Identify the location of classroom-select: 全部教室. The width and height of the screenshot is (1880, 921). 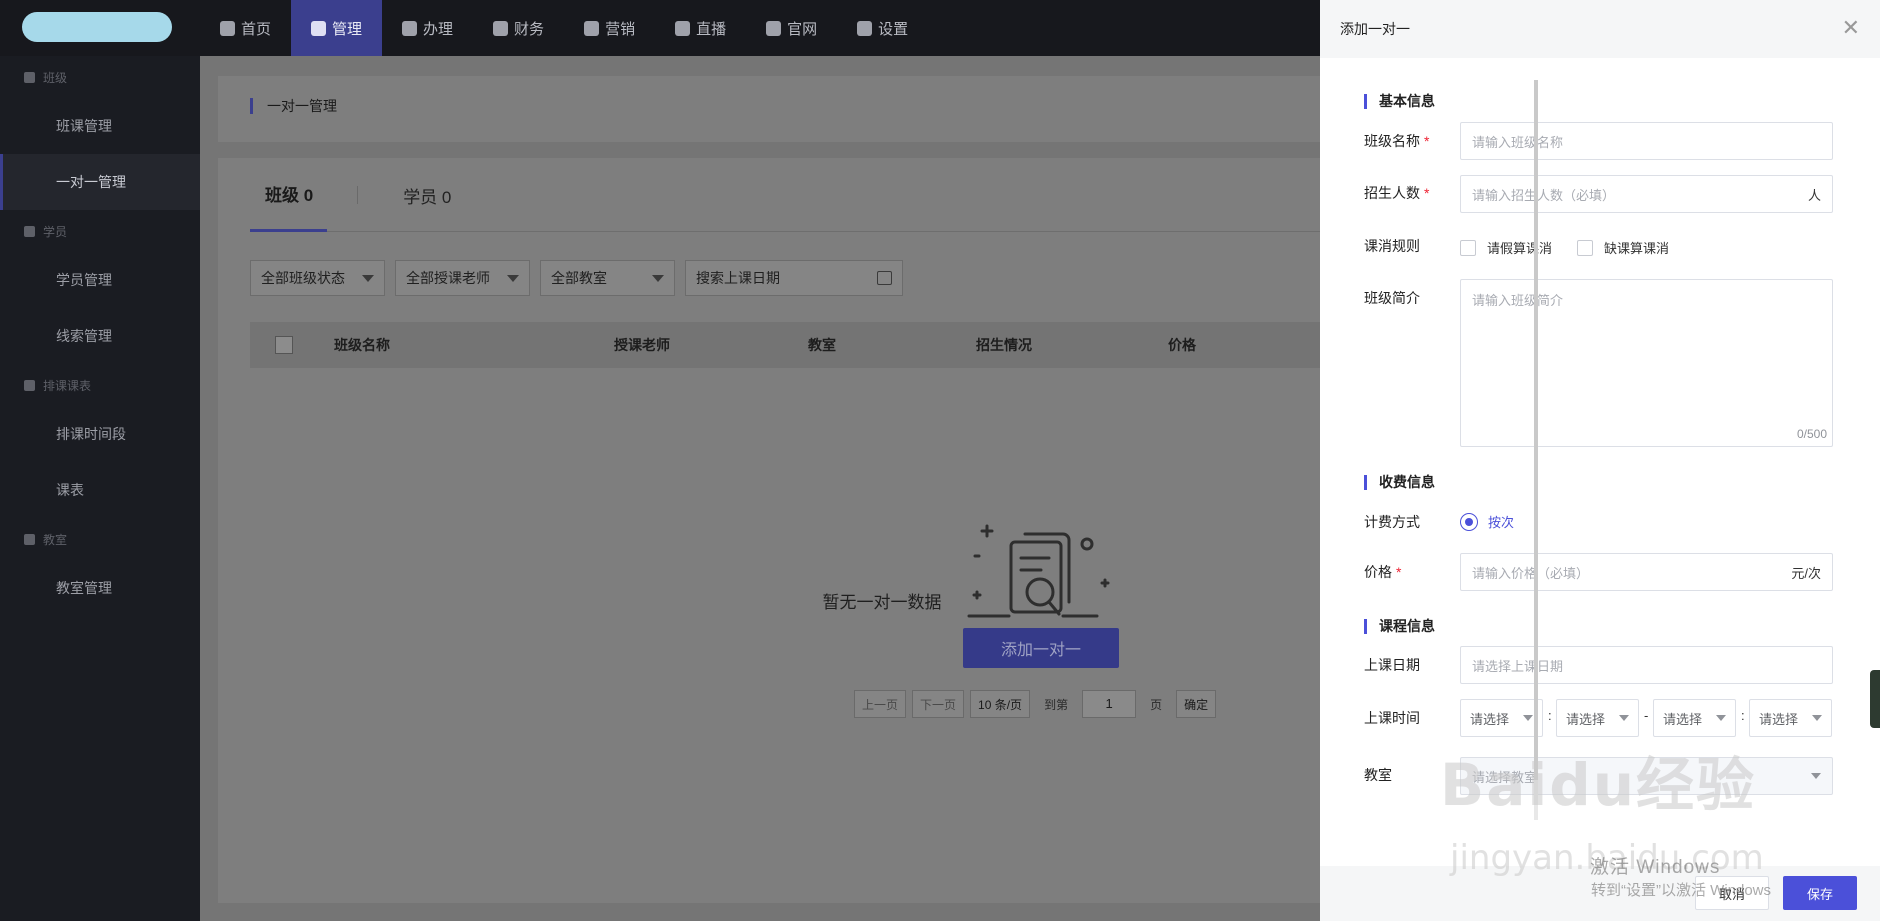
(607, 278).